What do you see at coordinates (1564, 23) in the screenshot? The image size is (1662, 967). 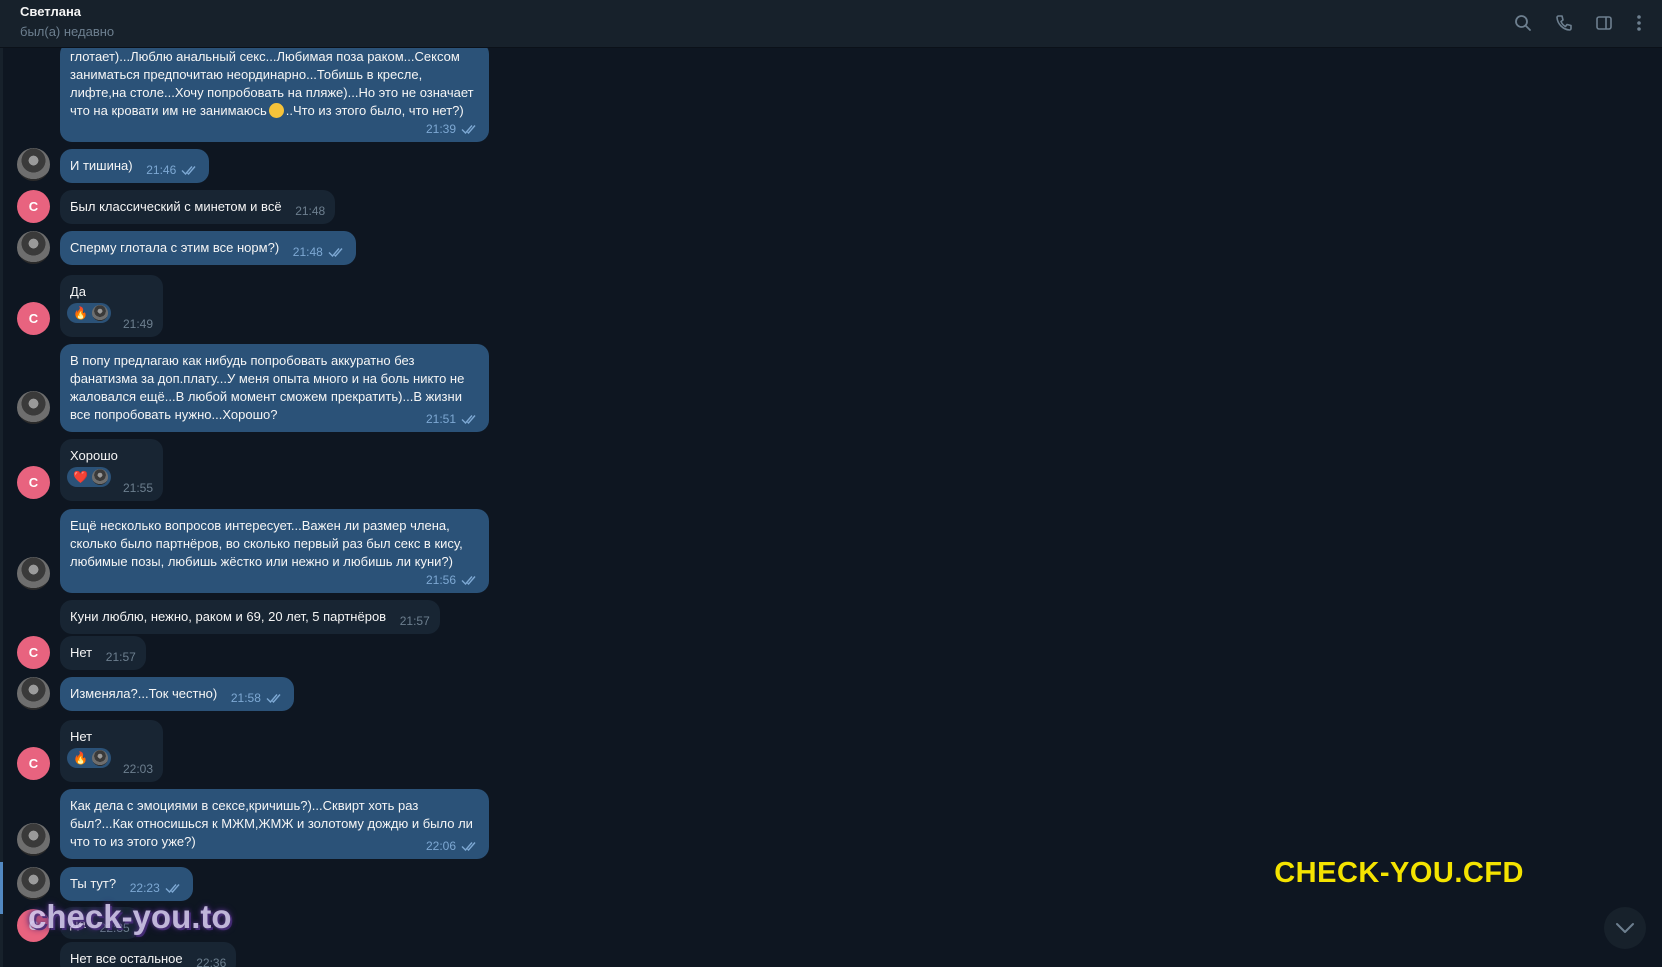 I see `phone-icon` at bounding box center [1564, 23].